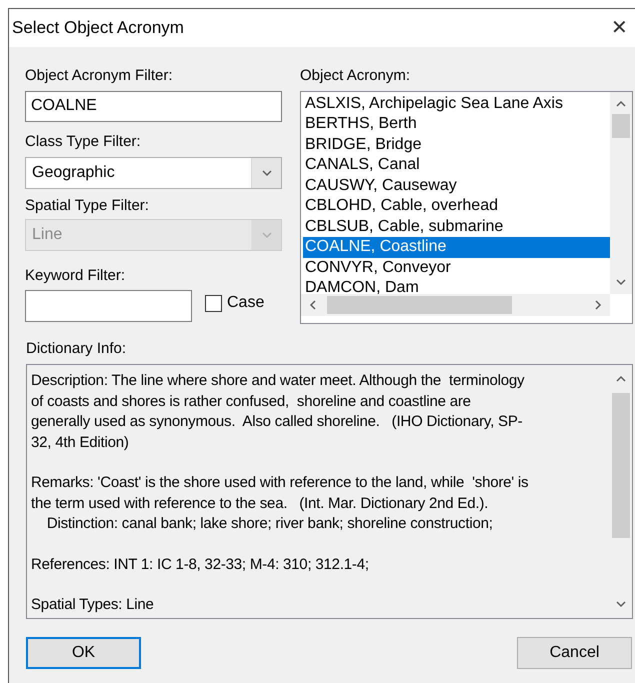 This screenshot has width=635, height=683. I want to click on info-paragraph: Remarks: 'Coast' is the shore used with reference to the land, while 'shore' is the term used with reference to the sea. (Int. Mar. Dictionary 2nd Ed.). Distinction: canal bank; lake shore; river bank; shoreline construction;, so click(280, 503).